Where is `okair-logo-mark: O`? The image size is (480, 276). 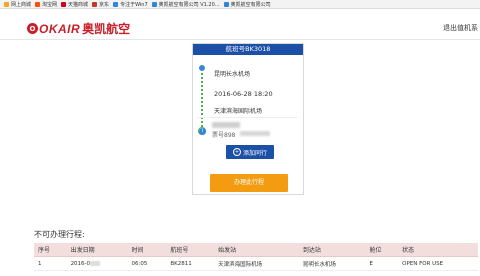
okair-logo-mark: O is located at coordinates (32, 28).